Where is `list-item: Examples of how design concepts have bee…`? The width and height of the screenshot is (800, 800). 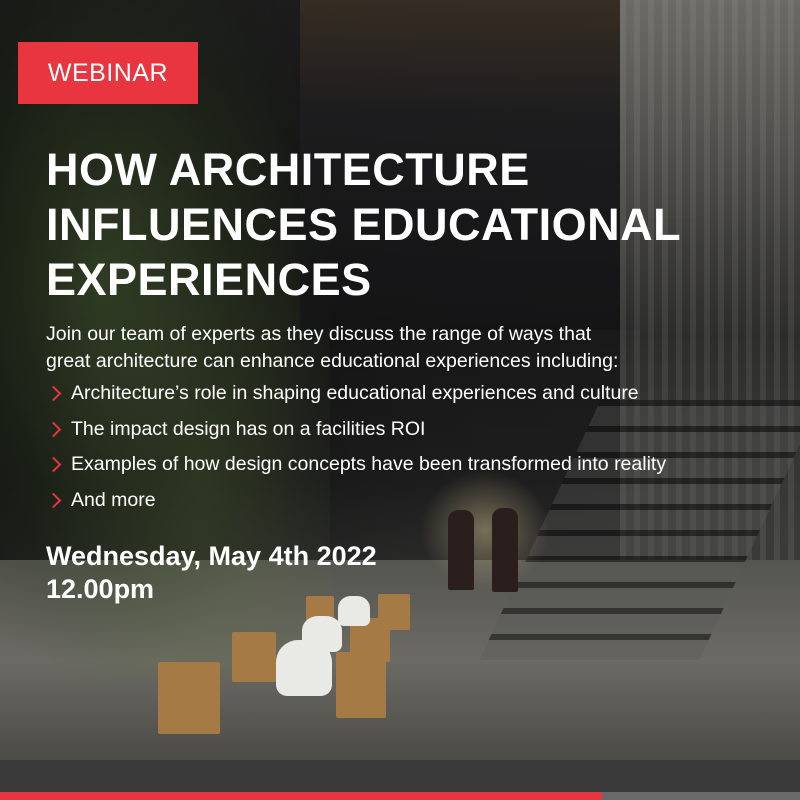
list-item: Examples of how design concepts have bee… is located at coordinates (356, 464).